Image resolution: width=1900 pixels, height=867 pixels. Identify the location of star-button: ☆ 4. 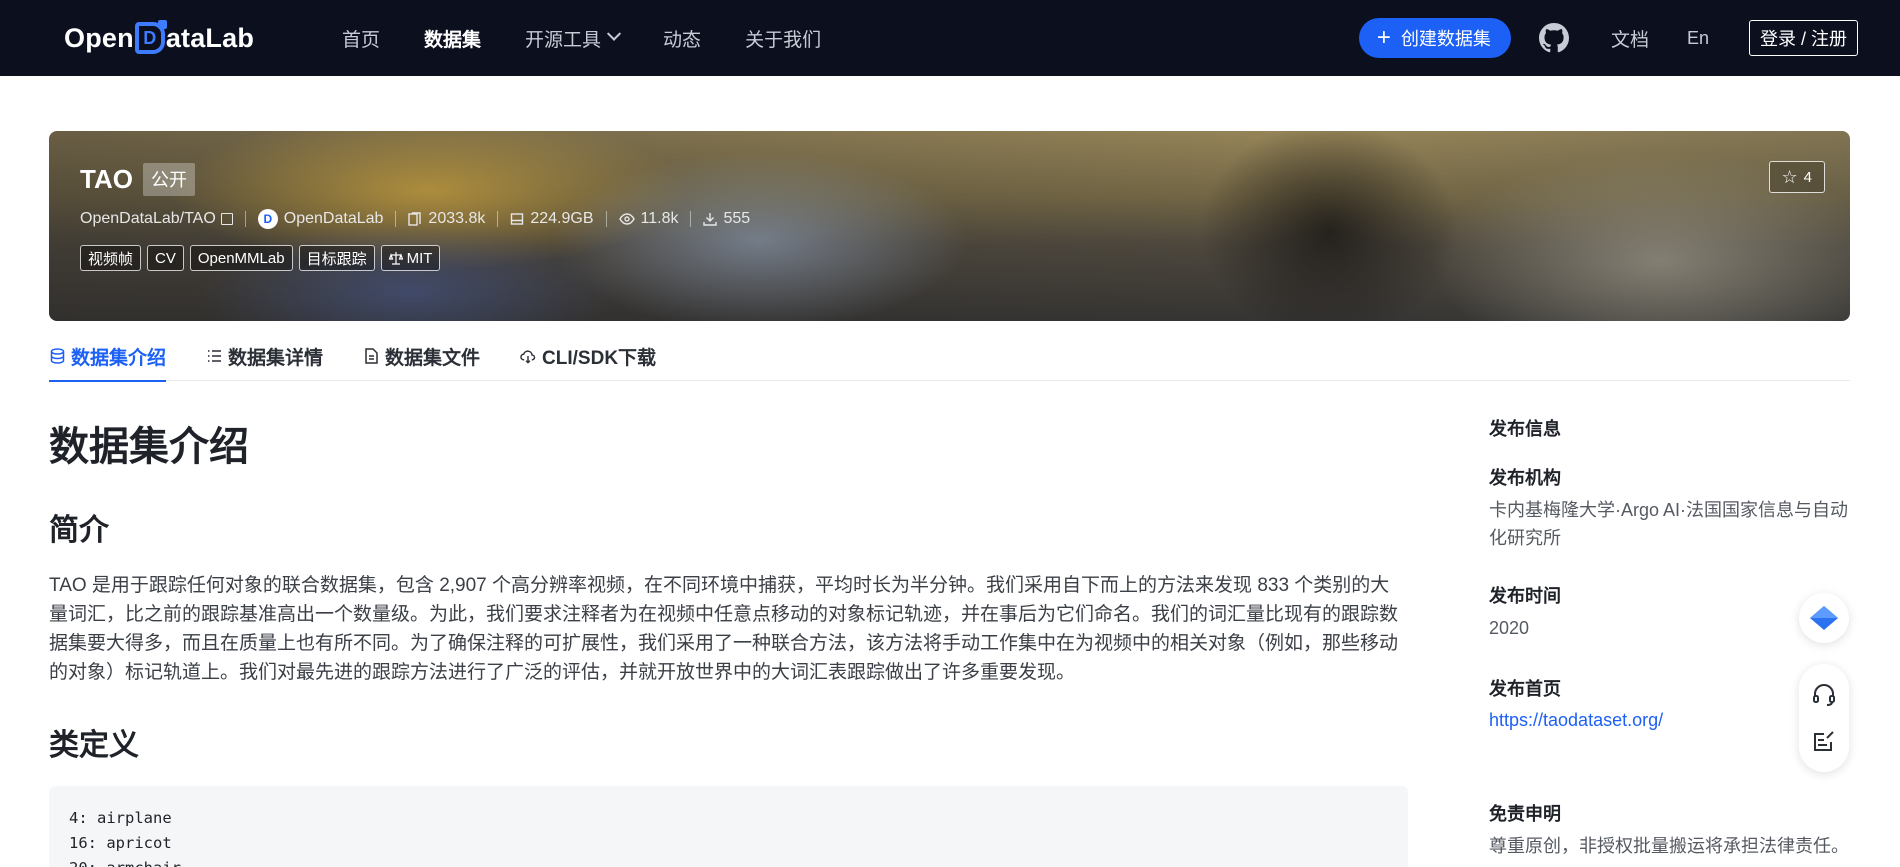
(1796, 177).